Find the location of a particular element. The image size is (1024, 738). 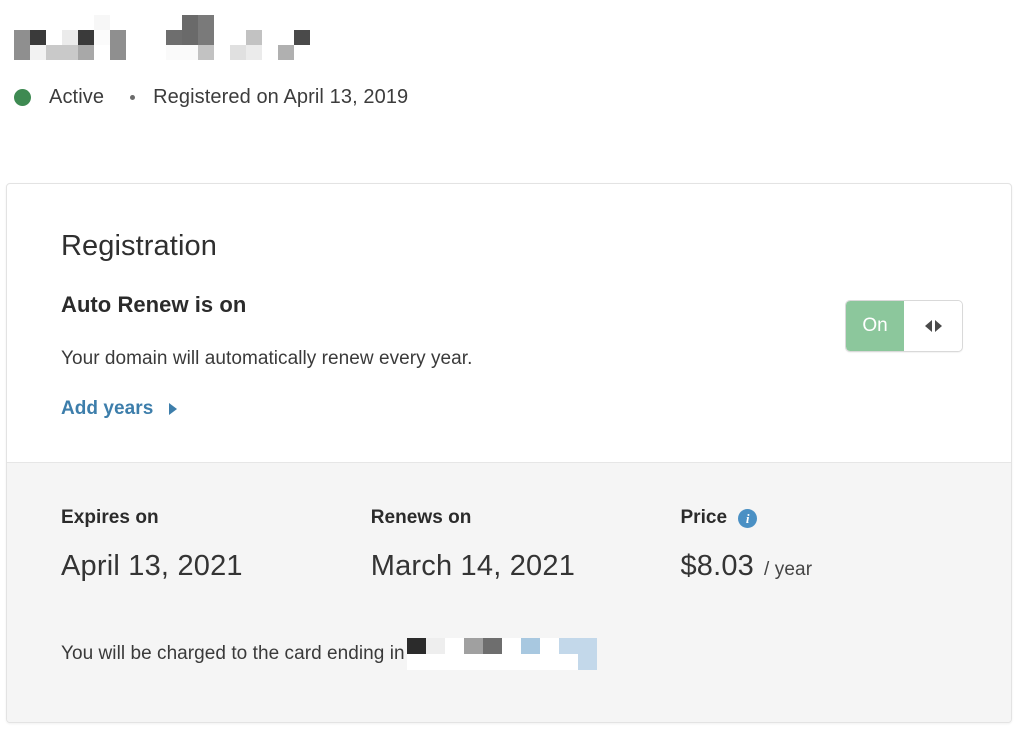

status-badge: Active is located at coordinates (77, 97).